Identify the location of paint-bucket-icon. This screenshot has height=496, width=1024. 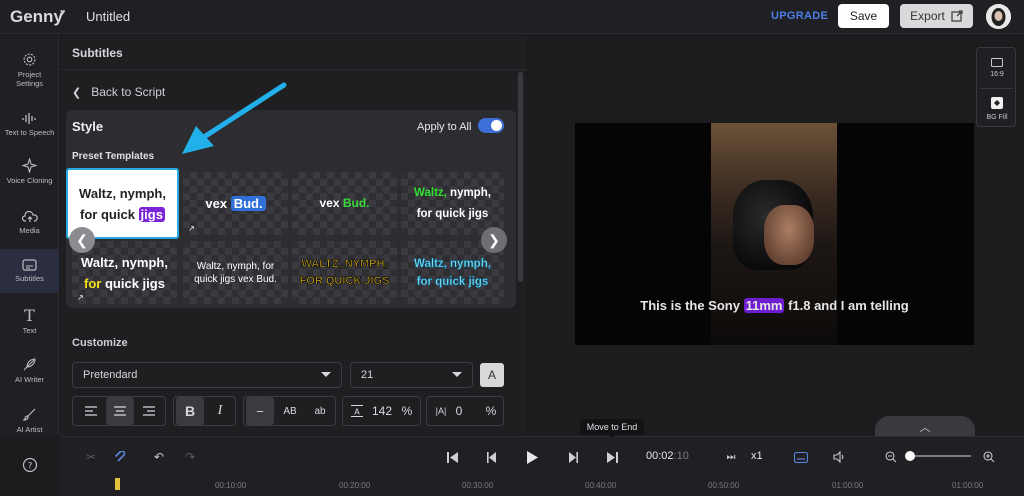
(997, 102).